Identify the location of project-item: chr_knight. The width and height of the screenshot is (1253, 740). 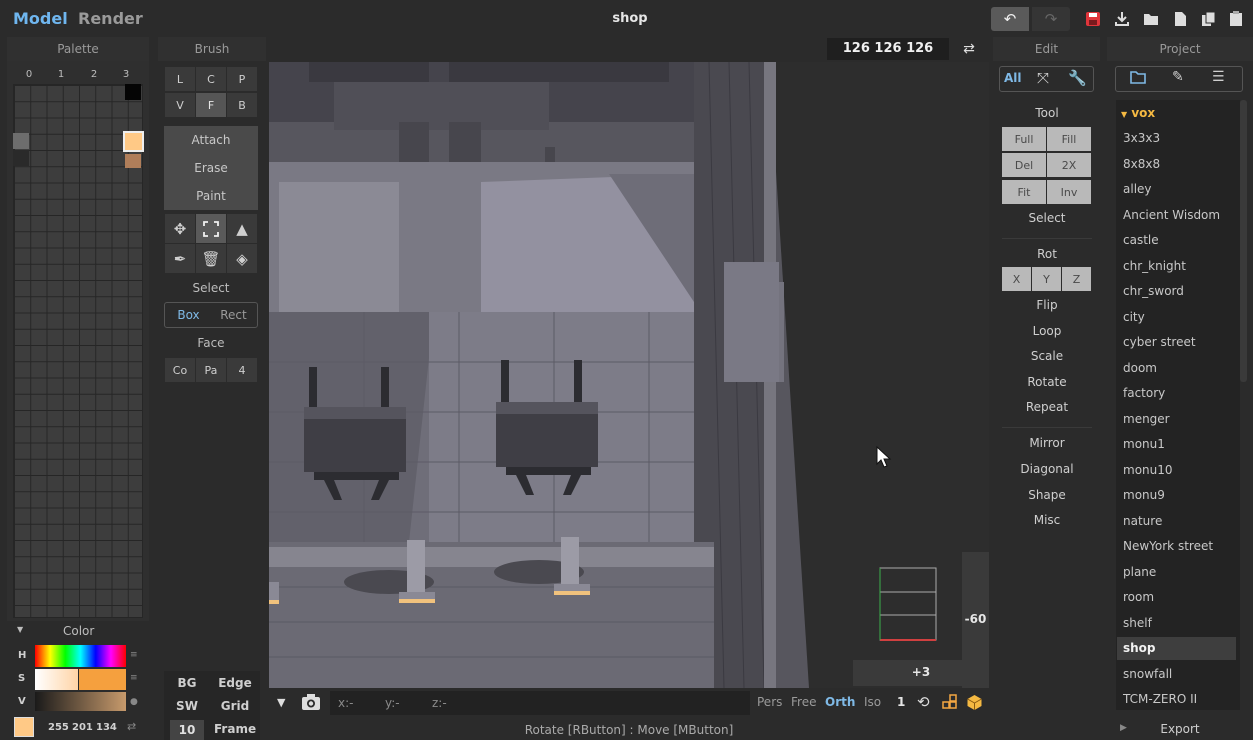
(1176, 266).